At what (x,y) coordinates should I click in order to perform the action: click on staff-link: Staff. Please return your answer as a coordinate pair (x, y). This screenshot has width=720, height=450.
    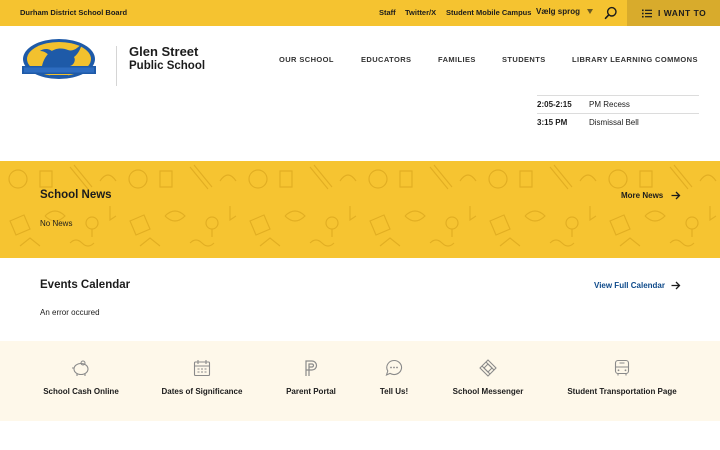
    Looking at the image, I should click on (387, 12).